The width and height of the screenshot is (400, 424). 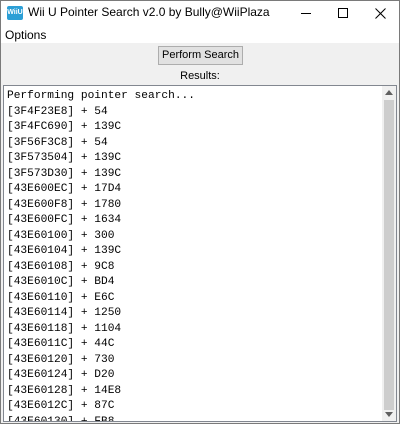 I want to click on result-line: [3F4F23E8] + 54, so click(x=57, y=111).